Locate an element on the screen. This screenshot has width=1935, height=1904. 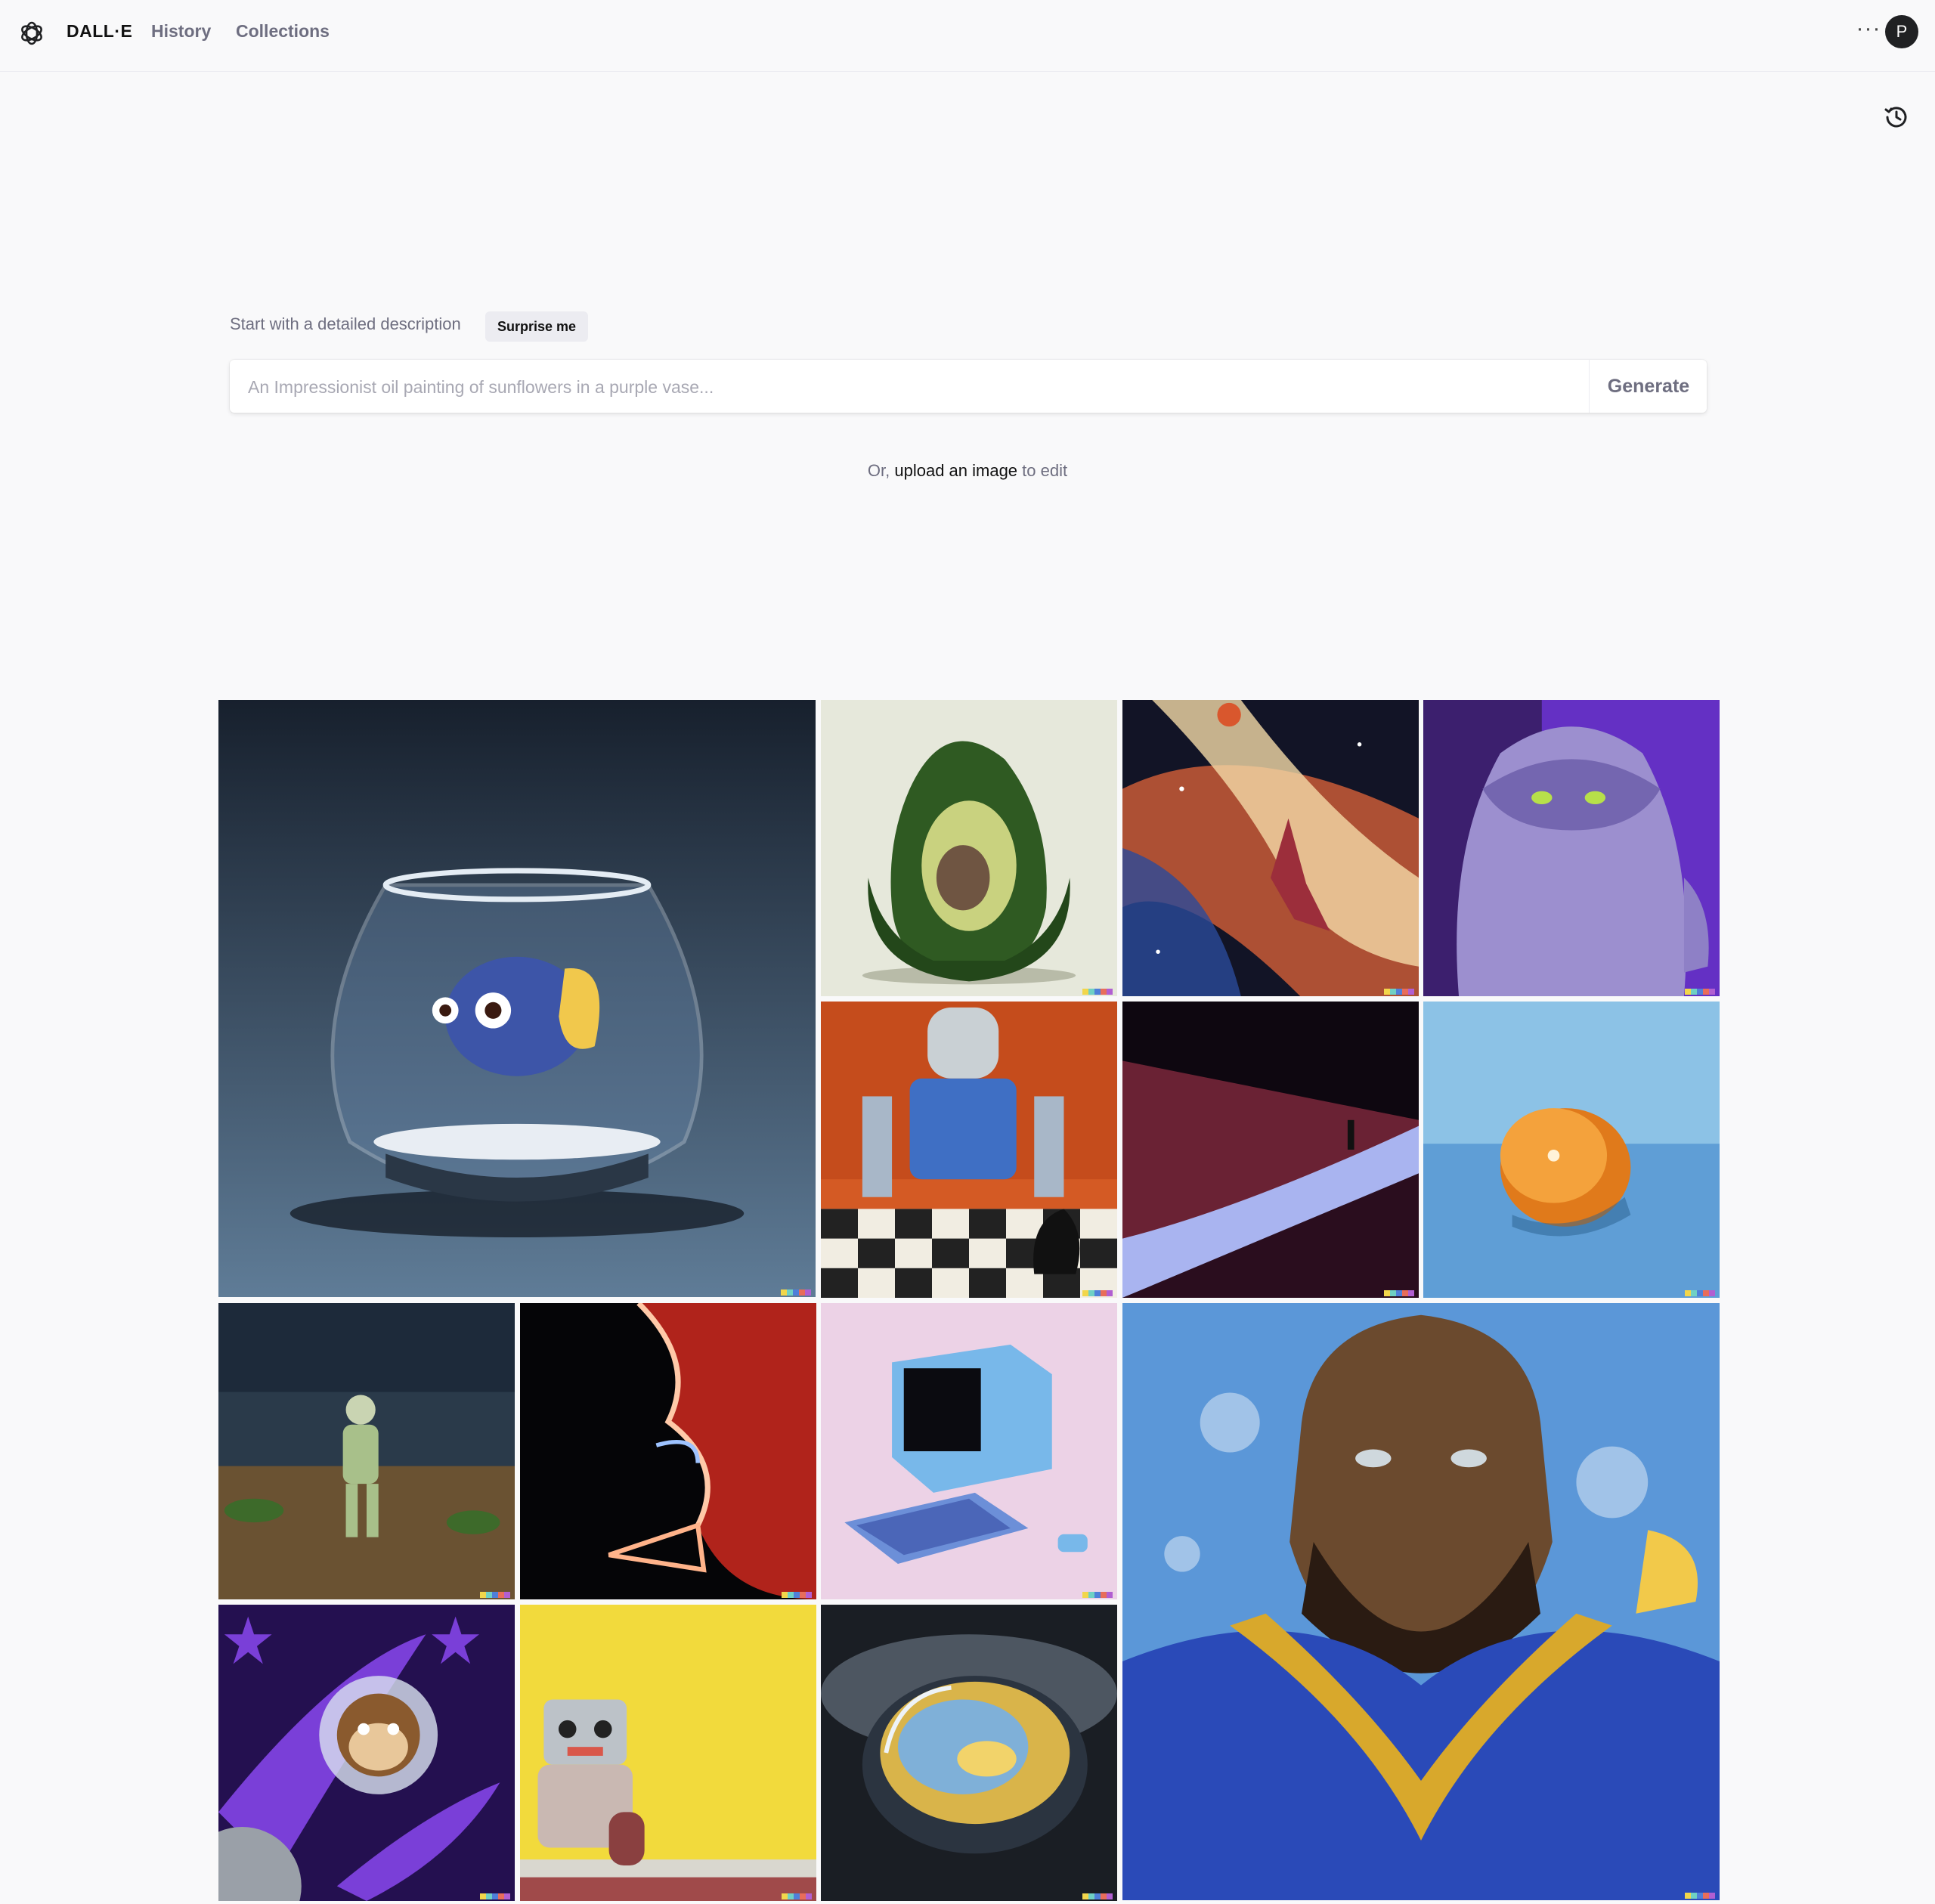
prompt-label: Start with a detailed description is located at coordinates (345, 323).